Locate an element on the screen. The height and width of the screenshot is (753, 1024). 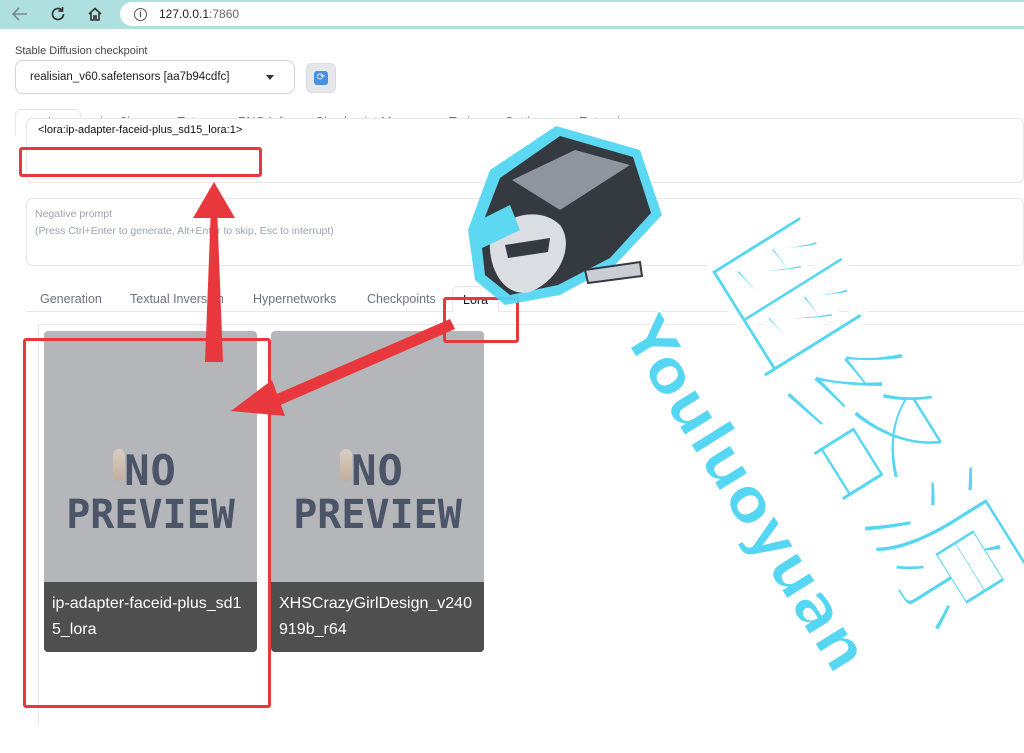
url-host: 127.0.0.1 is located at coordinates (184, 14).